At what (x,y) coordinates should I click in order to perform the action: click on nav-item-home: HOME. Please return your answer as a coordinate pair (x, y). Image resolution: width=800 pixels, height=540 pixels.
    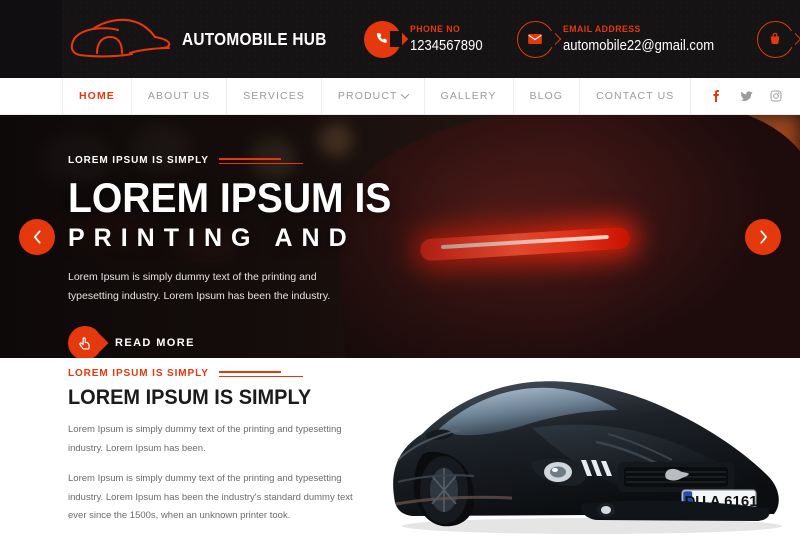
    Looking at the image, I should click on (96, 96).